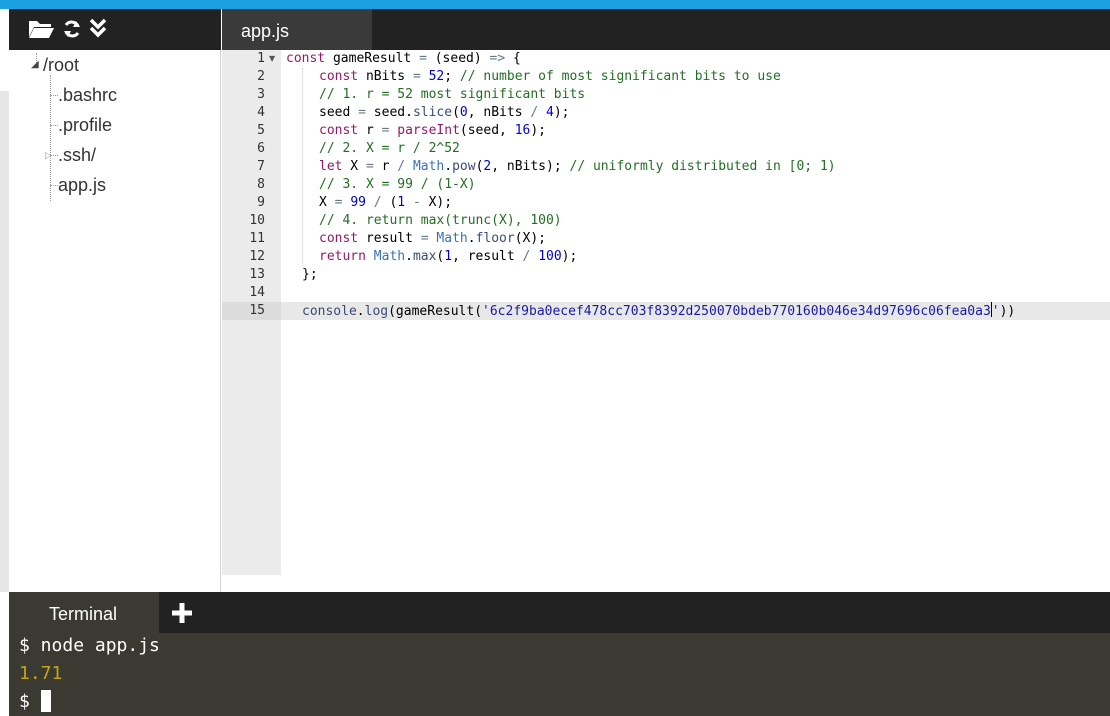  Describe the element at coordinates (666, 29) in the screenshot. I see `editor-tab-bar: app.js` at that location.